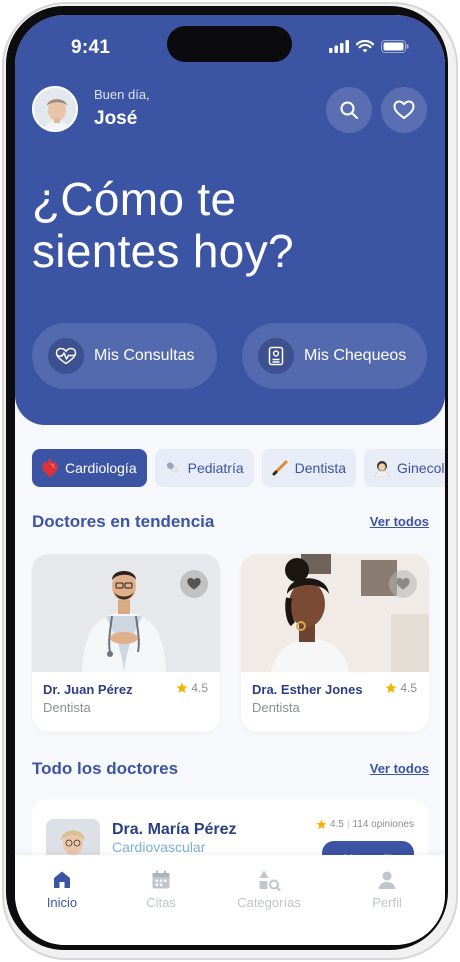 Image resolution: width=460 pixels, height=962 pixels. I want to click on doctor-rating: 4.5 | 114 opiniones, so click(365, 824).